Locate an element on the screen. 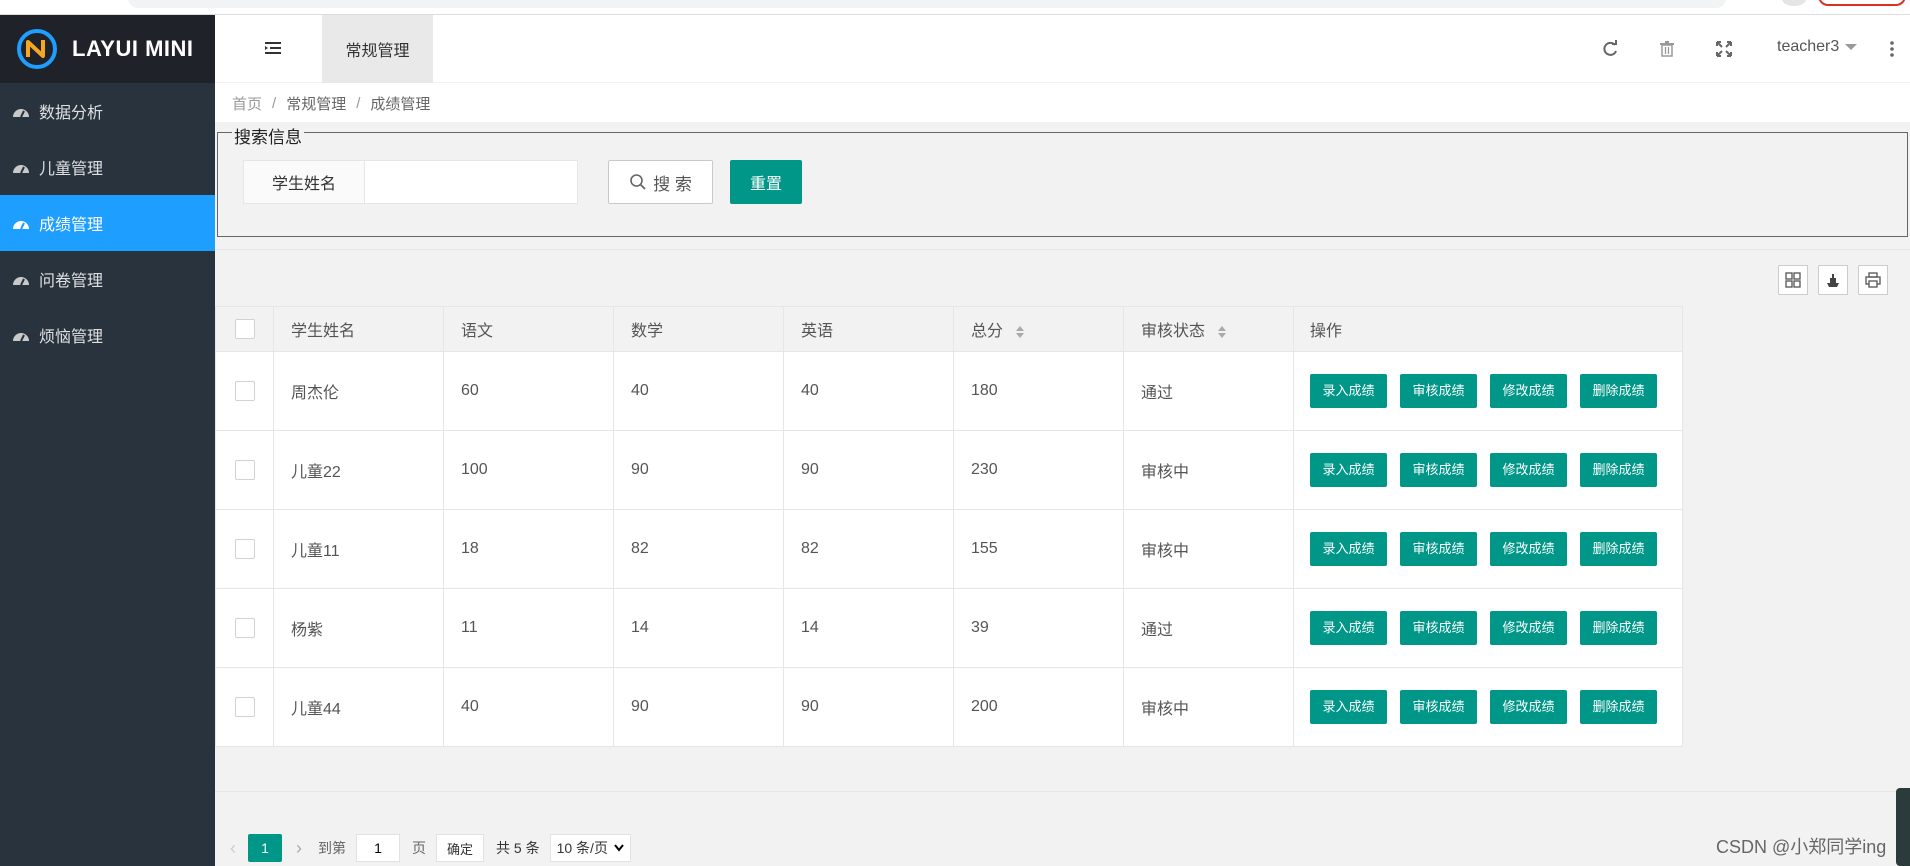 The height and width of the screenshot is (866, 1910). refresh-icon is located at coordinates (1610, 49).